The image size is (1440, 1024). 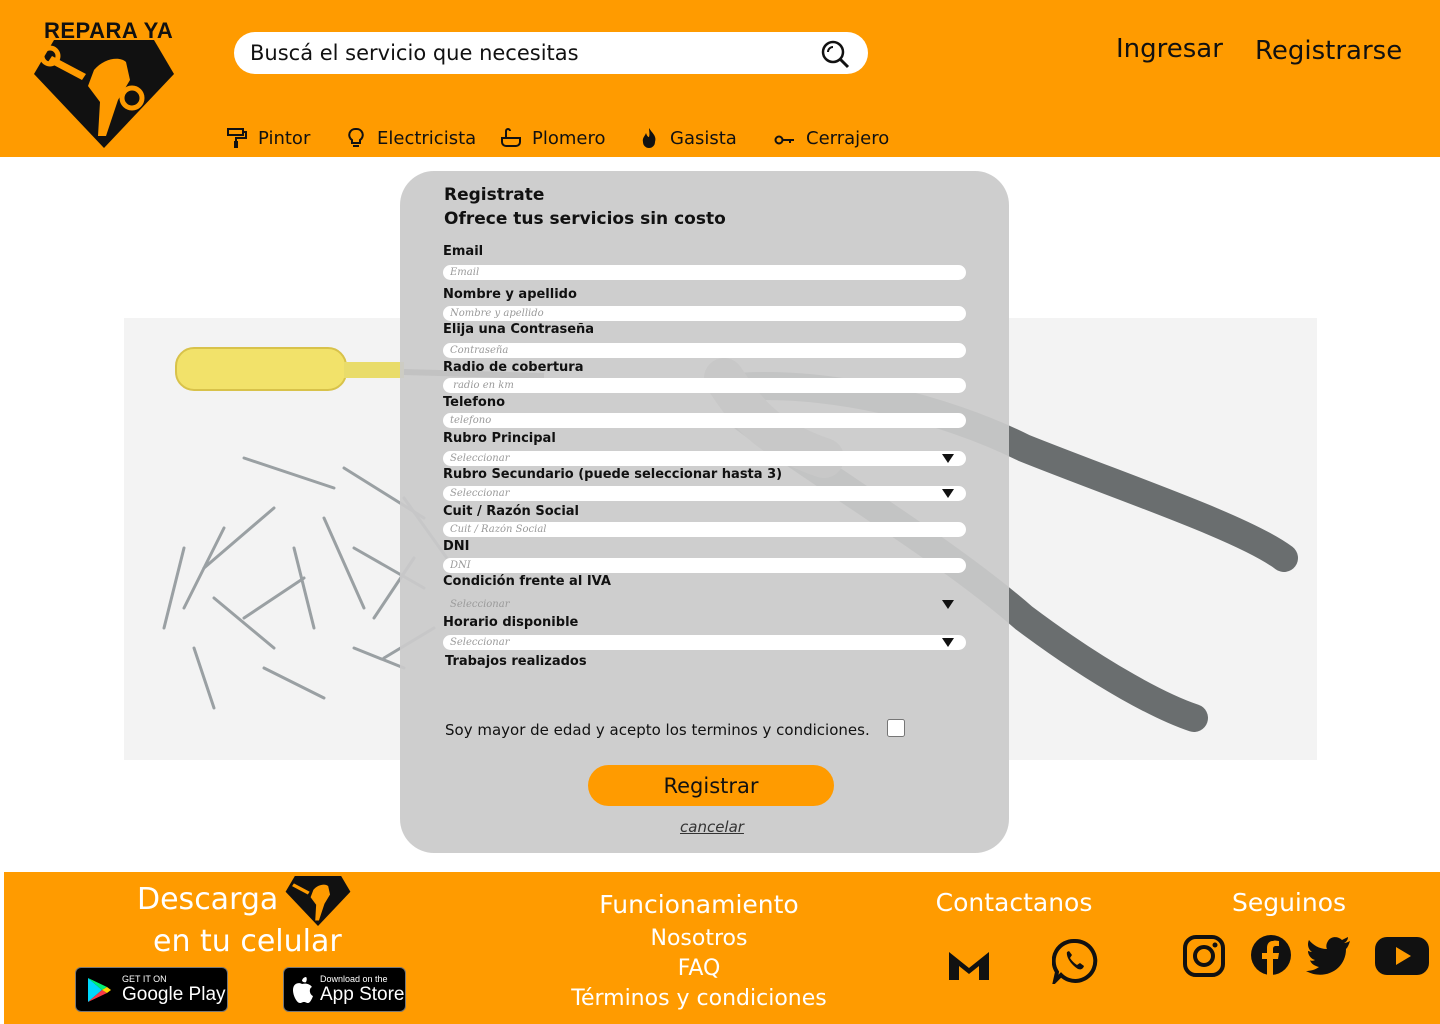 What do you see at coordinates (1075, 961) in the screenshot?
I see `whatsapp-icon` at bounding box center [1075, 961].